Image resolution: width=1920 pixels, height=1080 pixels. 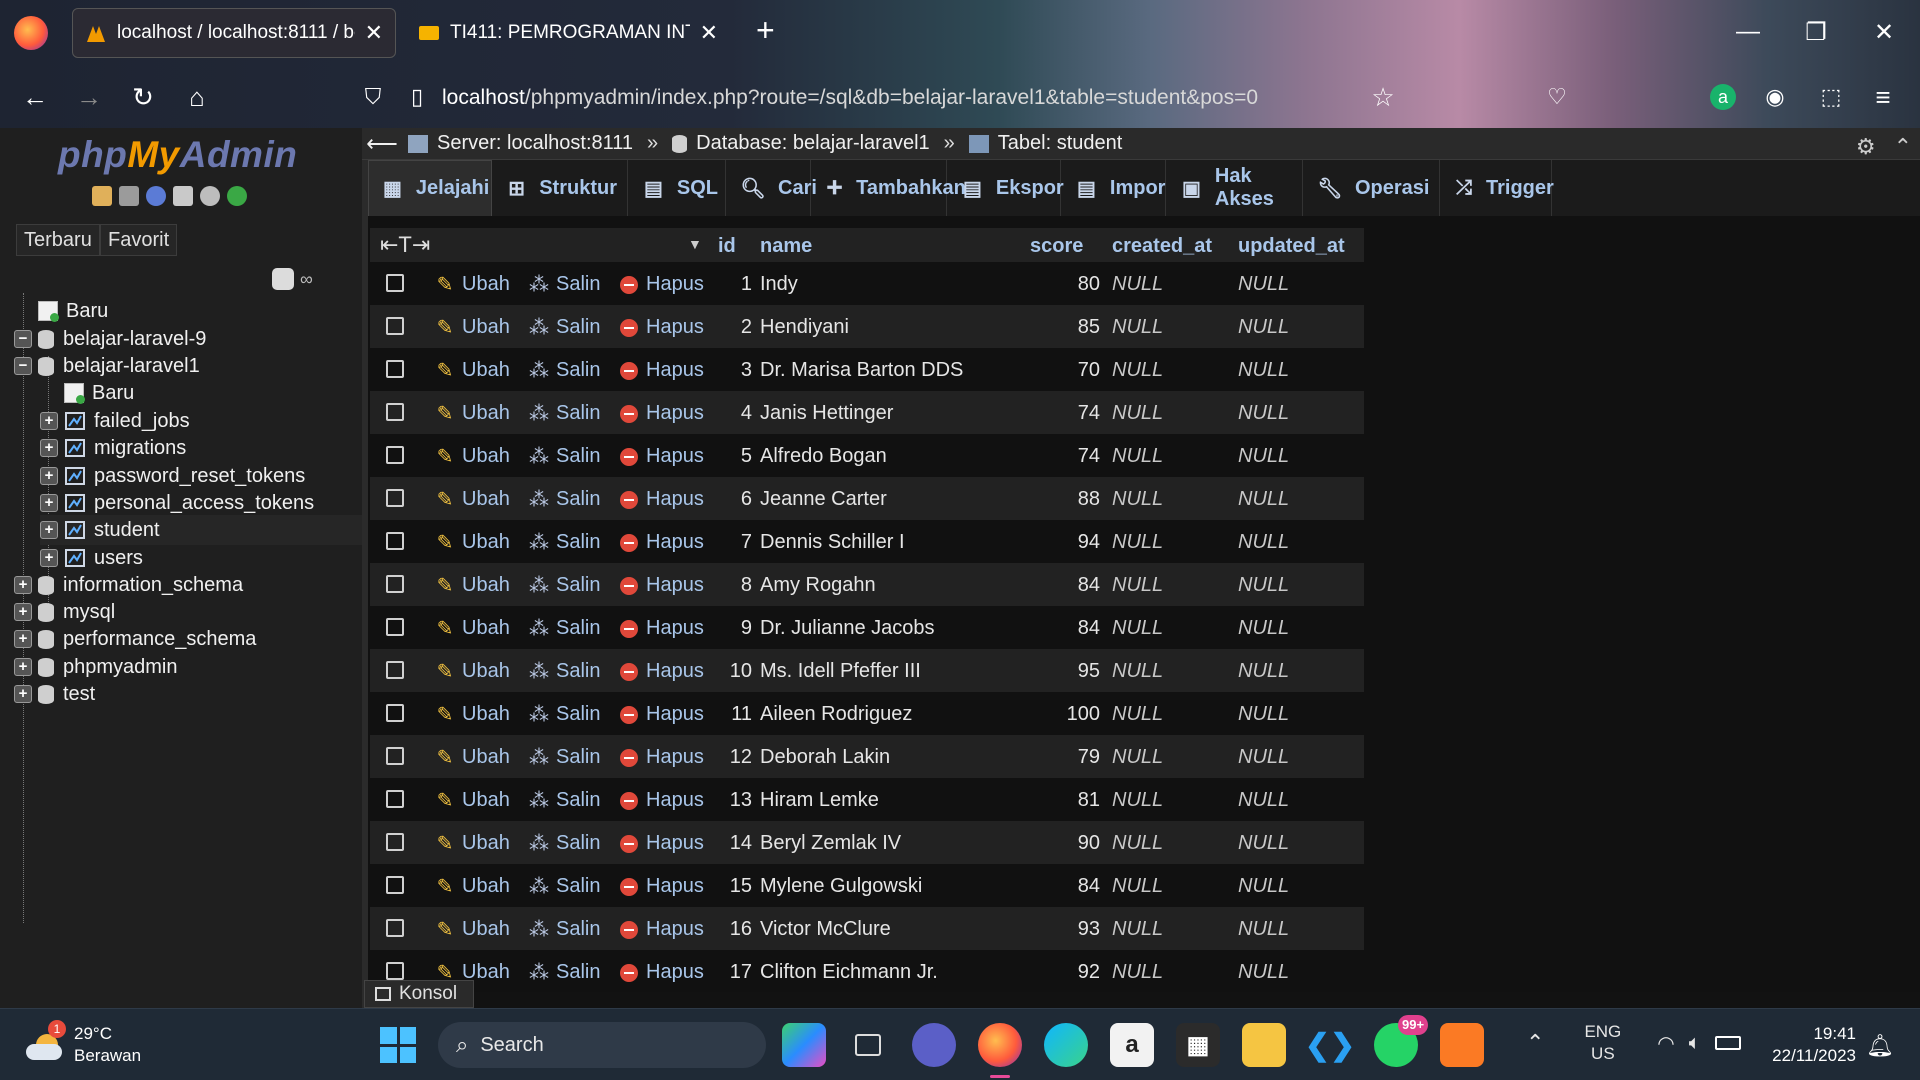 What do you see at coordinates (1006, 188) in the screenshot?
I see `tab-ekspor: ▤ Ekspor` at bounding box center [1006, 188].